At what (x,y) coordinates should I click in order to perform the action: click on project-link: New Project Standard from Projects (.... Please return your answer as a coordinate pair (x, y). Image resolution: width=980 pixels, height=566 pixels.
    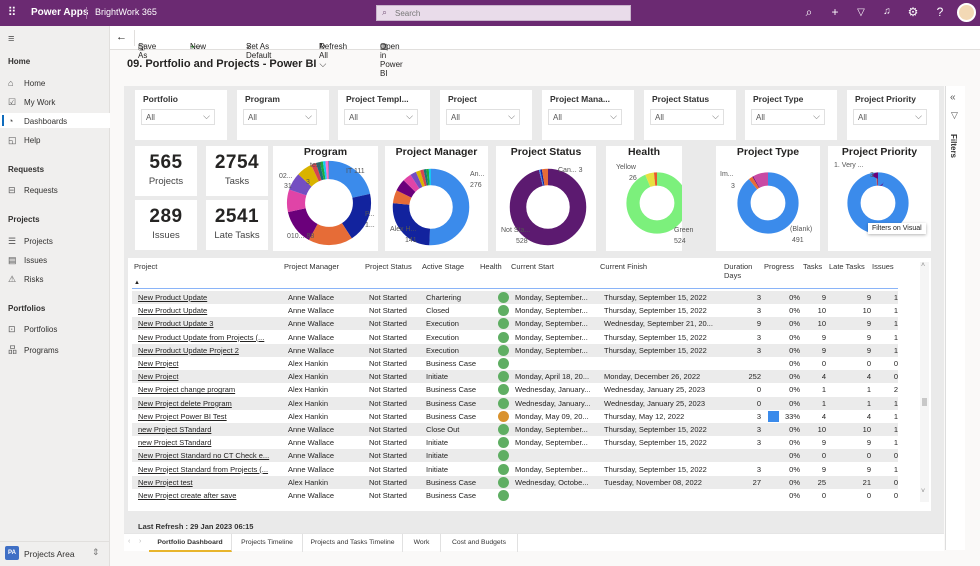
    Looking at the image, I should click on (203, 469).